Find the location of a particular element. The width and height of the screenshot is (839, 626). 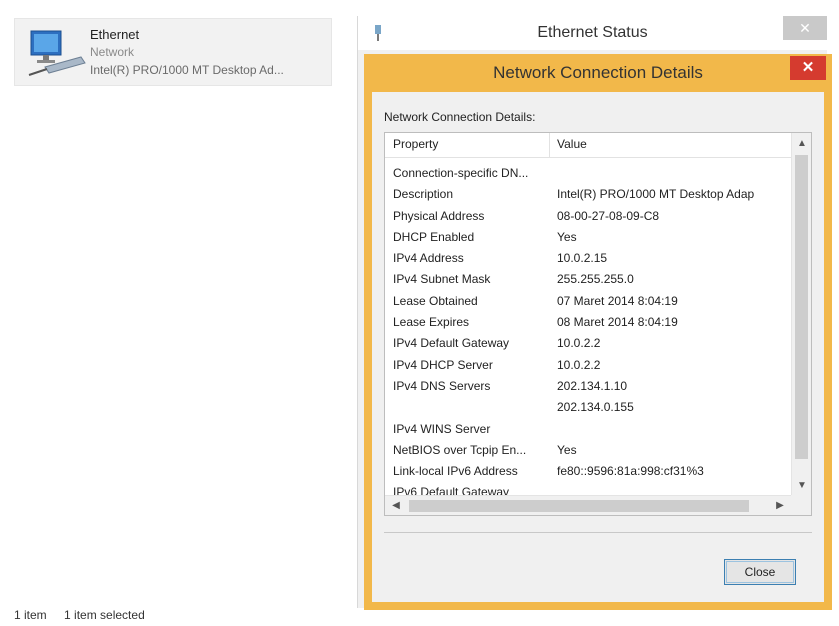

network-adapter-icon is located at coordinates (57, 53).